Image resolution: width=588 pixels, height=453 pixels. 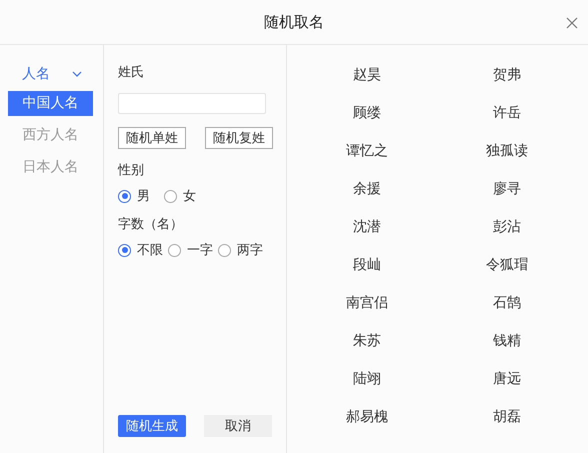 What do you see at coordinates (367, 189) in the screenshot?
I see `generated-name: 余援` at bounding box center [367, 189].